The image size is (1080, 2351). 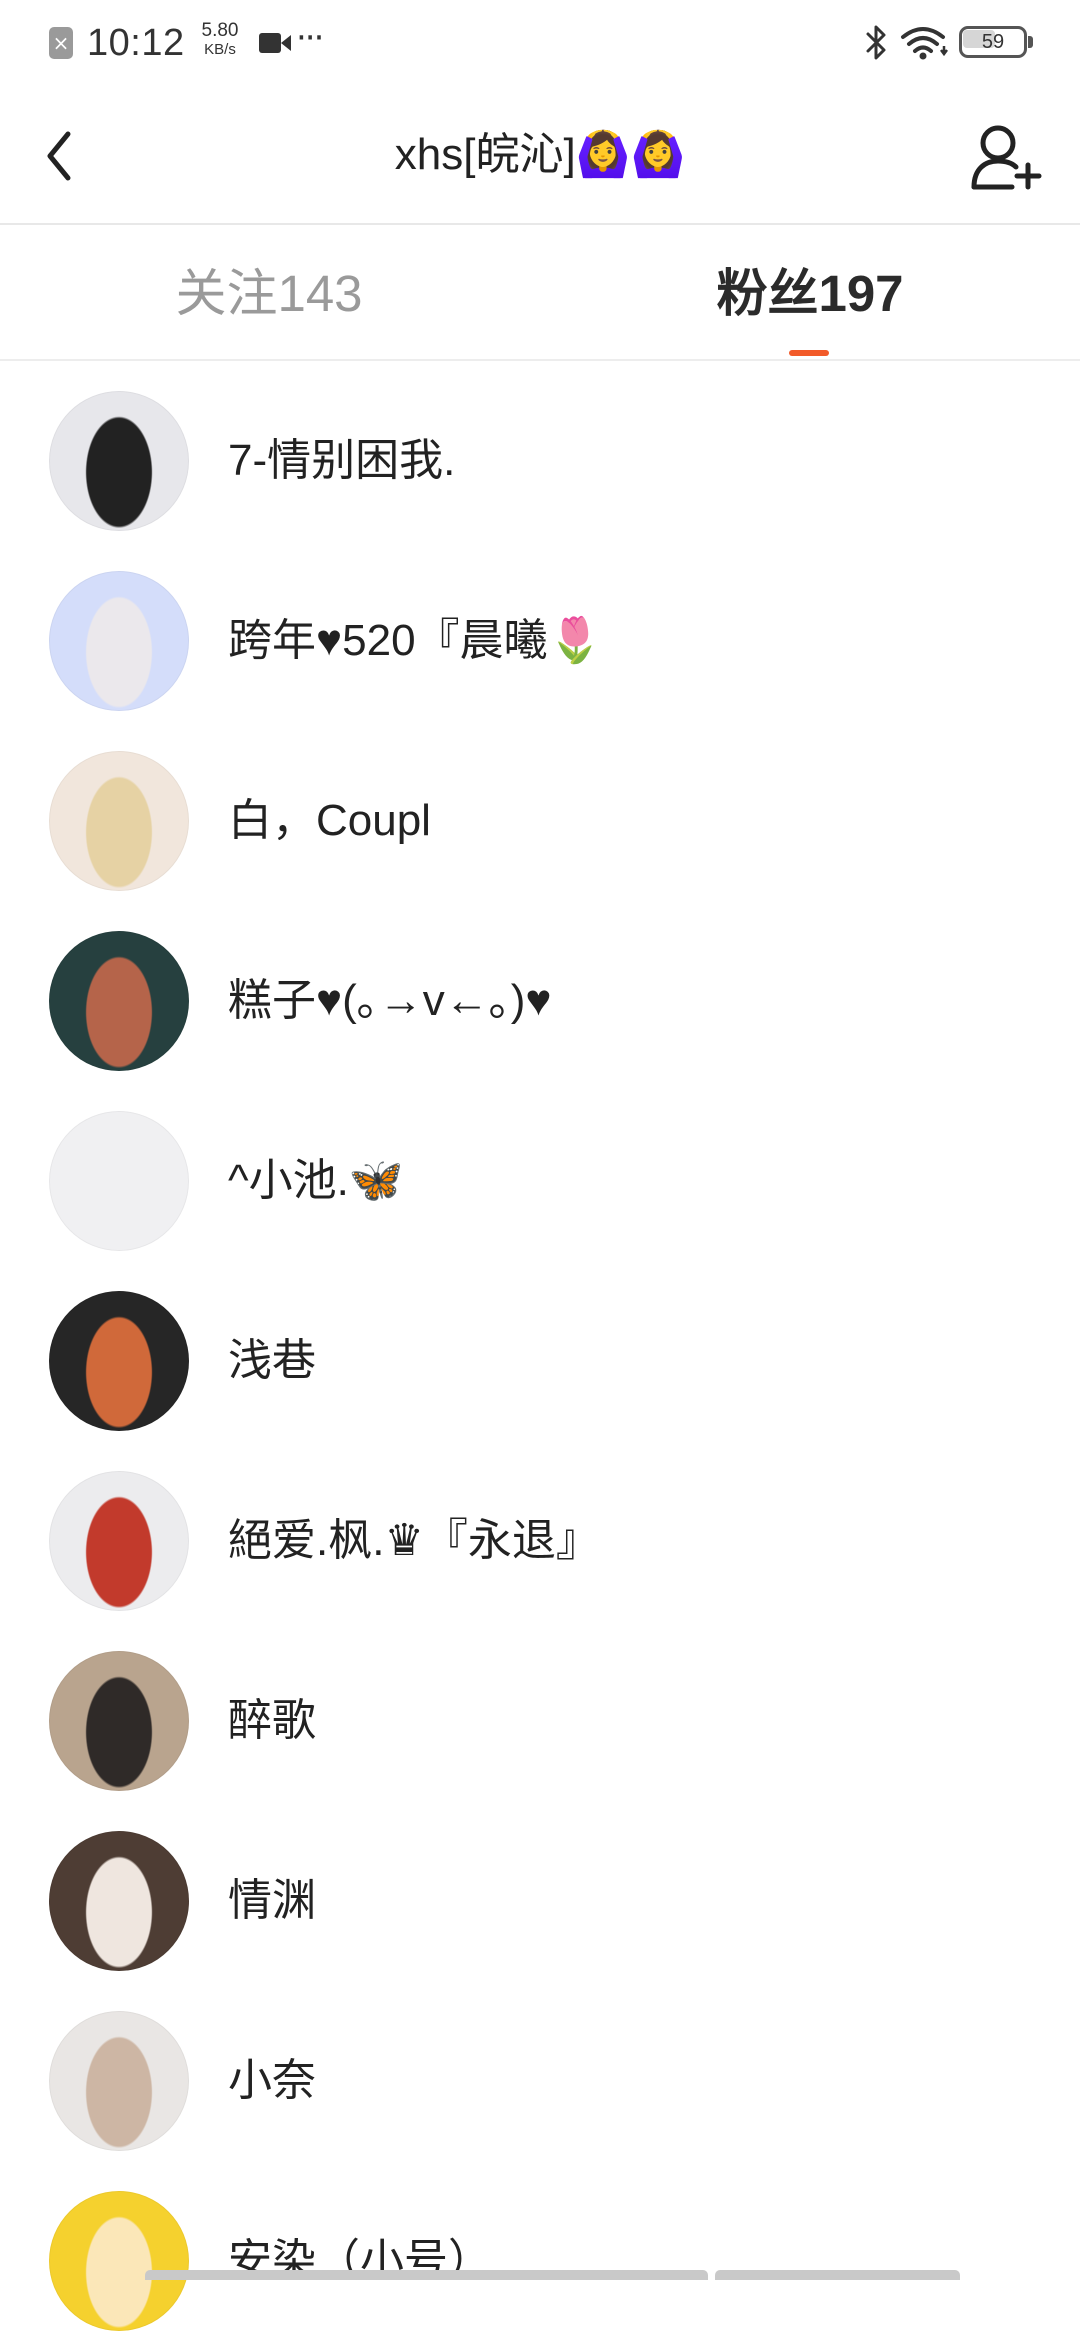 I want to click on page-title: xhs[皖沁]🙆‍♀️🙆‍♀️, so click(x=540, y=154).